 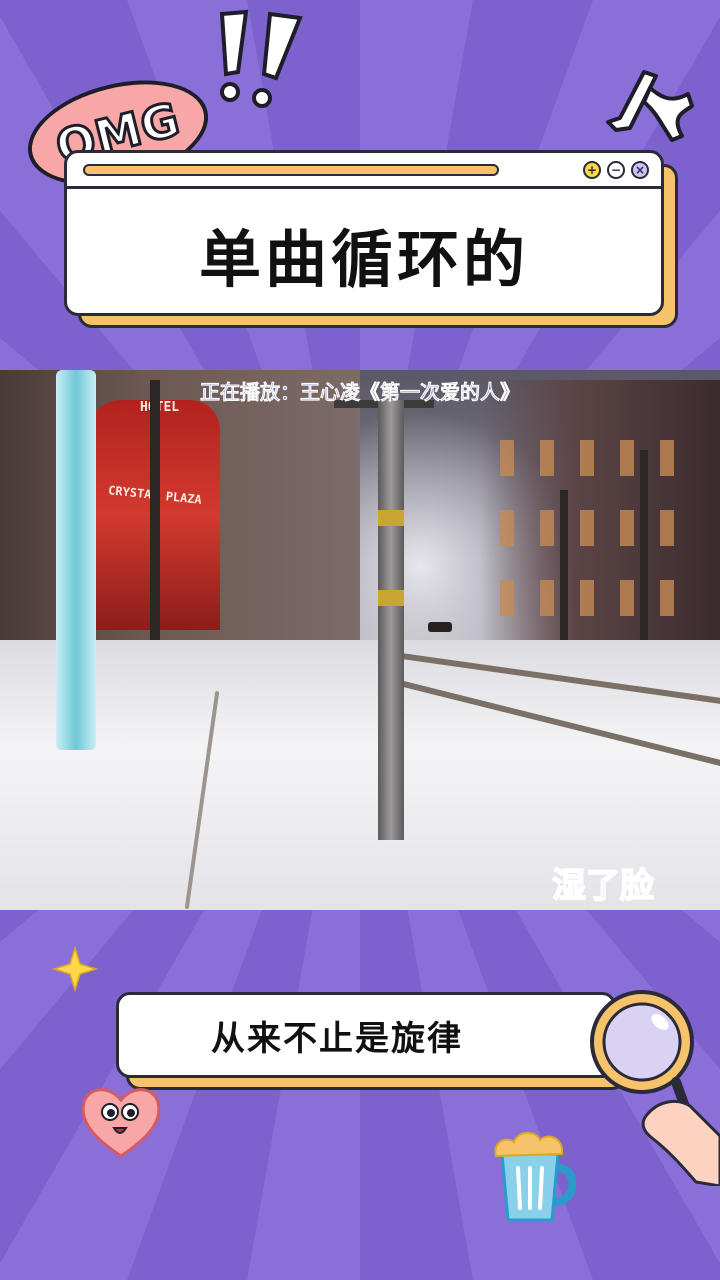 I want to click on minimize-button: −, so click(x=616, y=170).